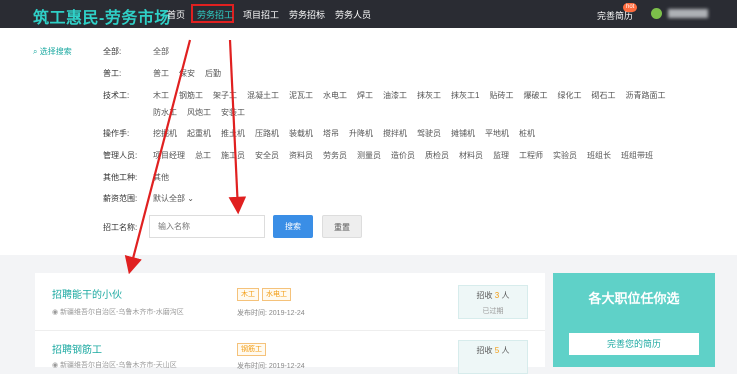  I want to click on filter-option: 混凝土工, so click(263, 95).